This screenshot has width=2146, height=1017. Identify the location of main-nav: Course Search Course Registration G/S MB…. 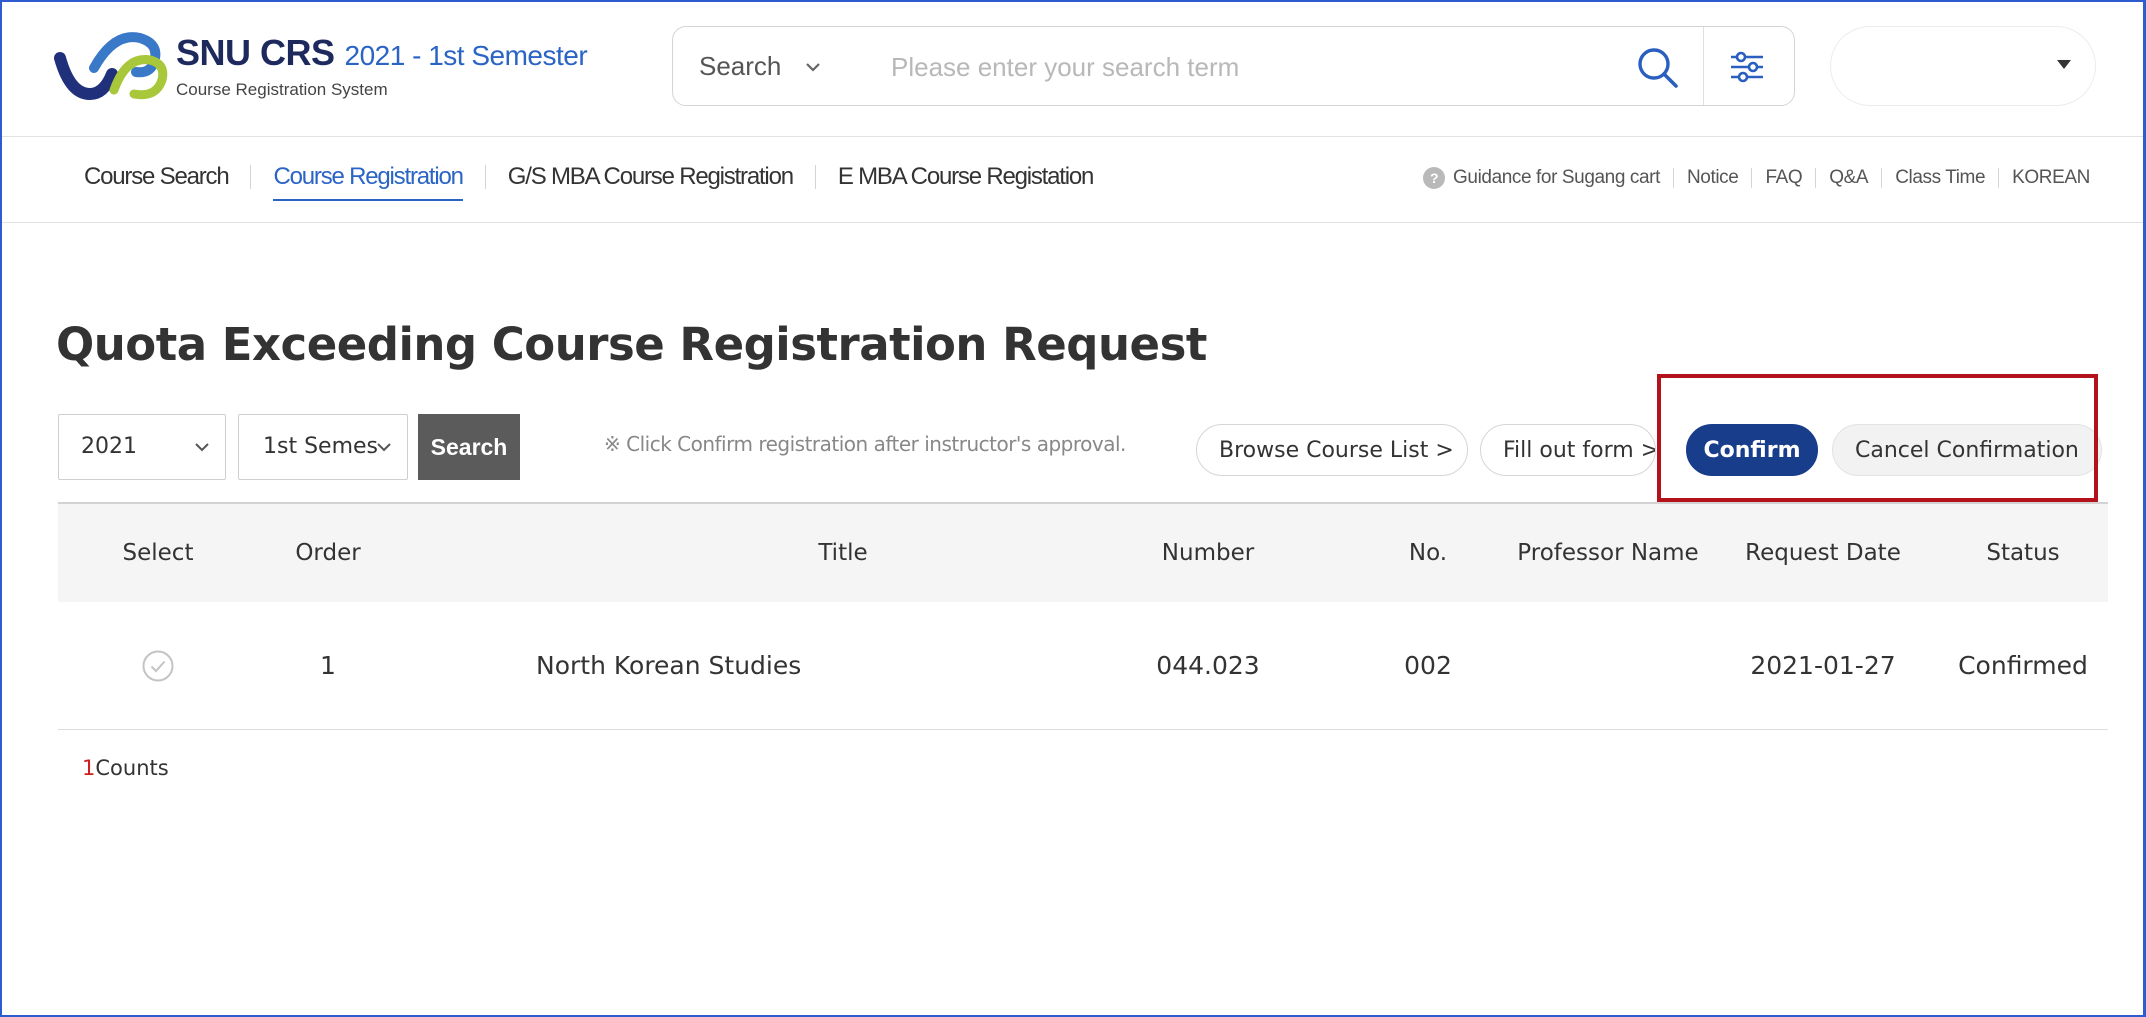
(1073, 180).